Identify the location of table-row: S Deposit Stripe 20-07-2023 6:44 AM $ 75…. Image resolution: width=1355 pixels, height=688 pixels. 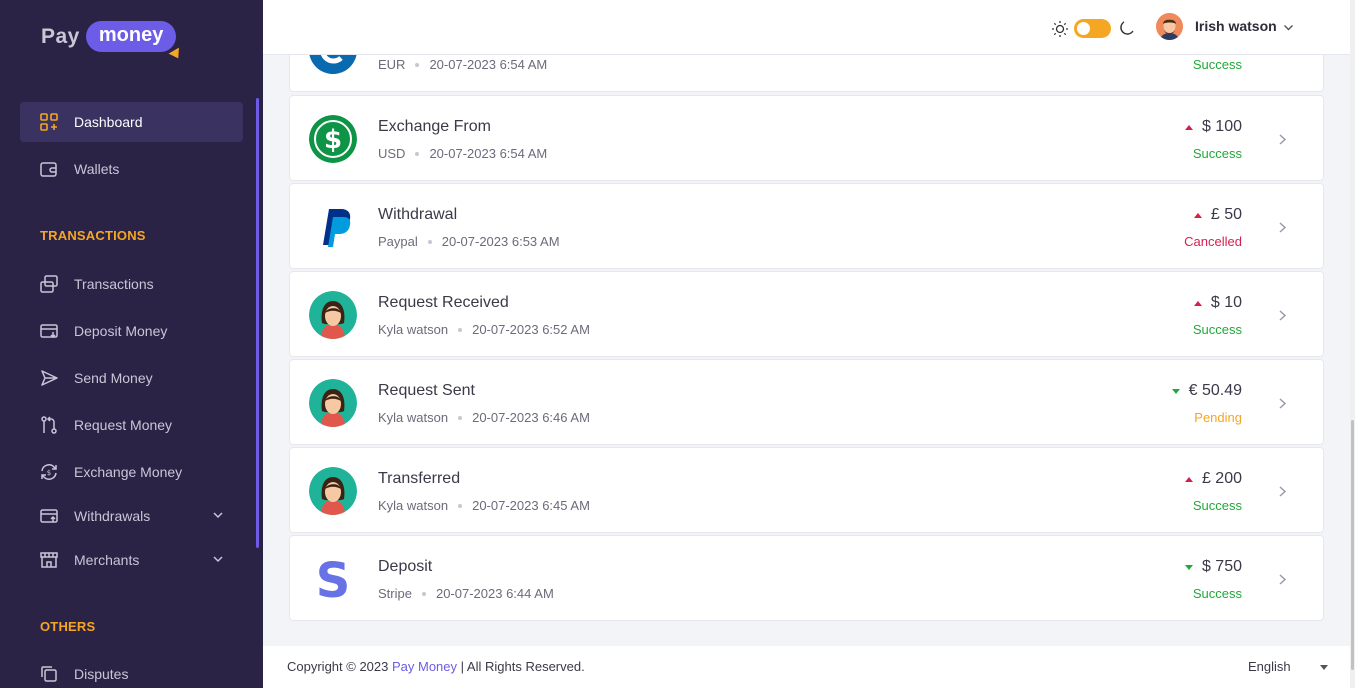
(806, 578).